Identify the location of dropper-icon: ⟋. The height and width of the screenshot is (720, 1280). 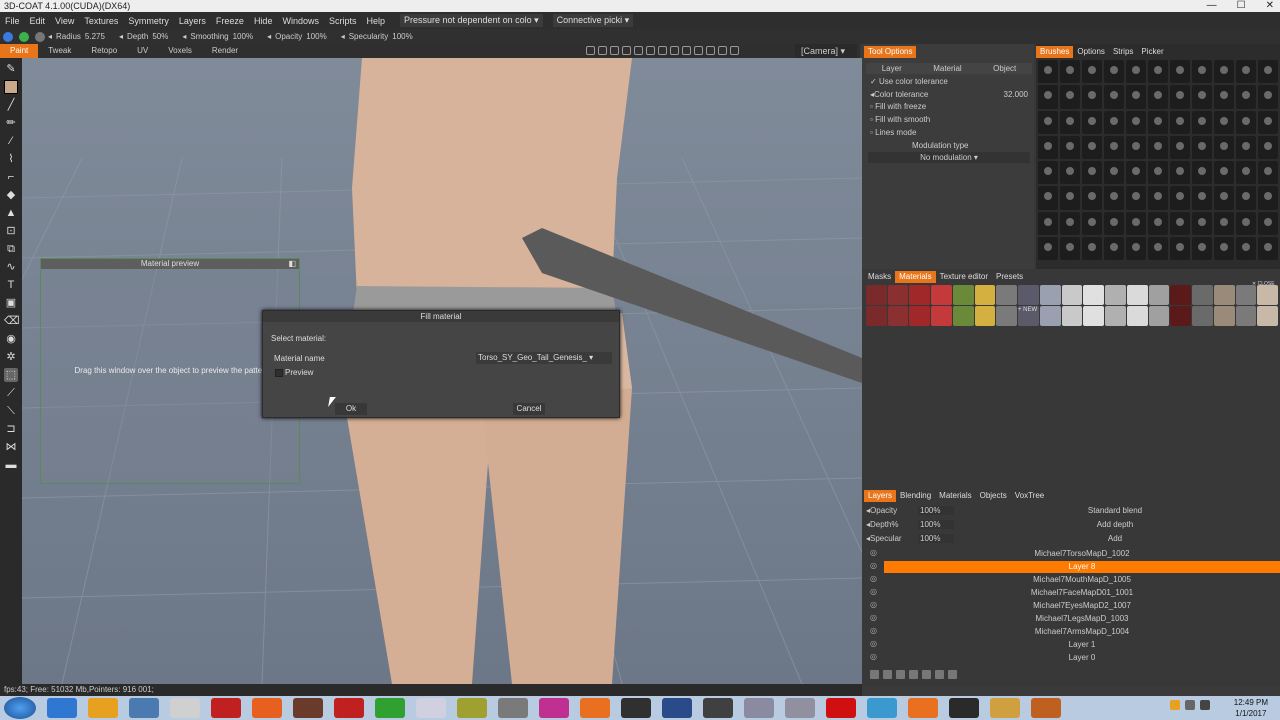
(11, 393).